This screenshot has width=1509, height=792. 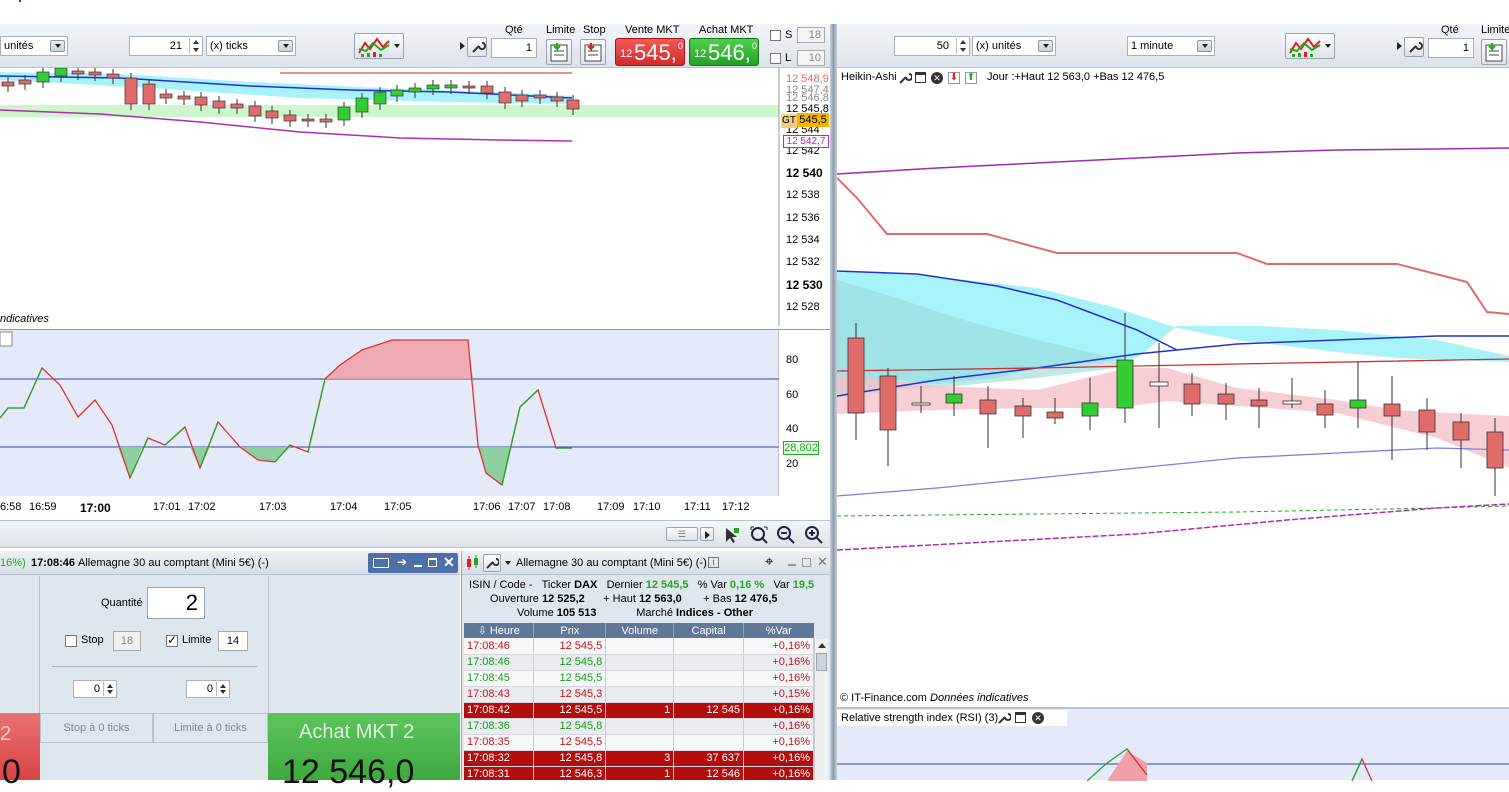 I want to click on trade-row: 17:08:43 12 545,3 +0,15%, so click(x=639, y=694).